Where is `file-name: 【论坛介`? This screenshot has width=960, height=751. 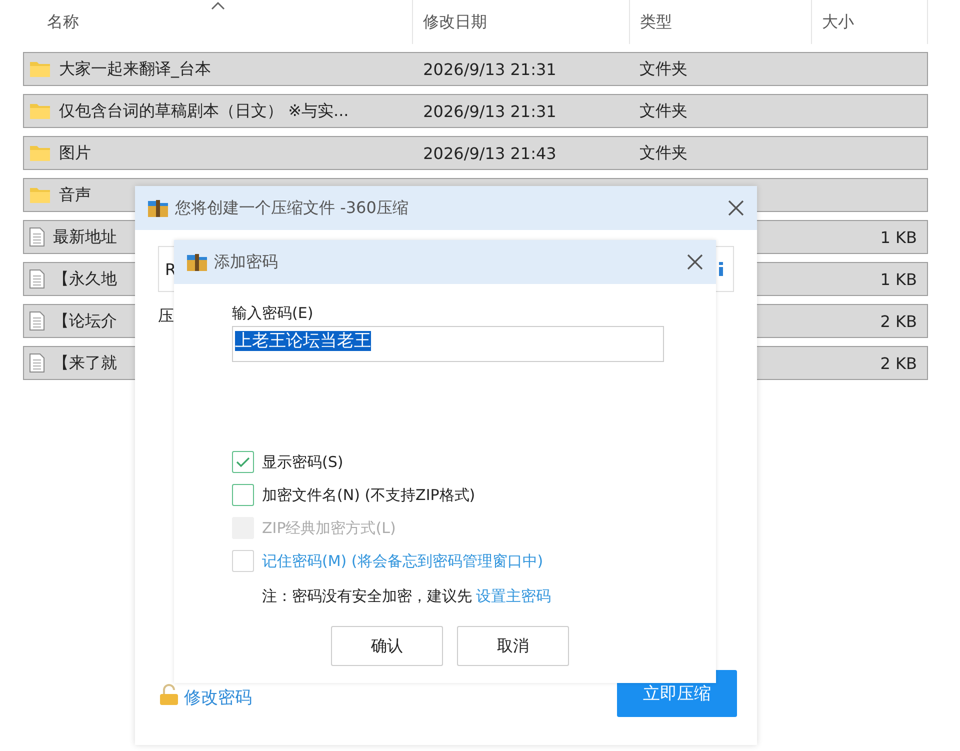
file-name: 【论坛介 is located at coordinates (85, 321).